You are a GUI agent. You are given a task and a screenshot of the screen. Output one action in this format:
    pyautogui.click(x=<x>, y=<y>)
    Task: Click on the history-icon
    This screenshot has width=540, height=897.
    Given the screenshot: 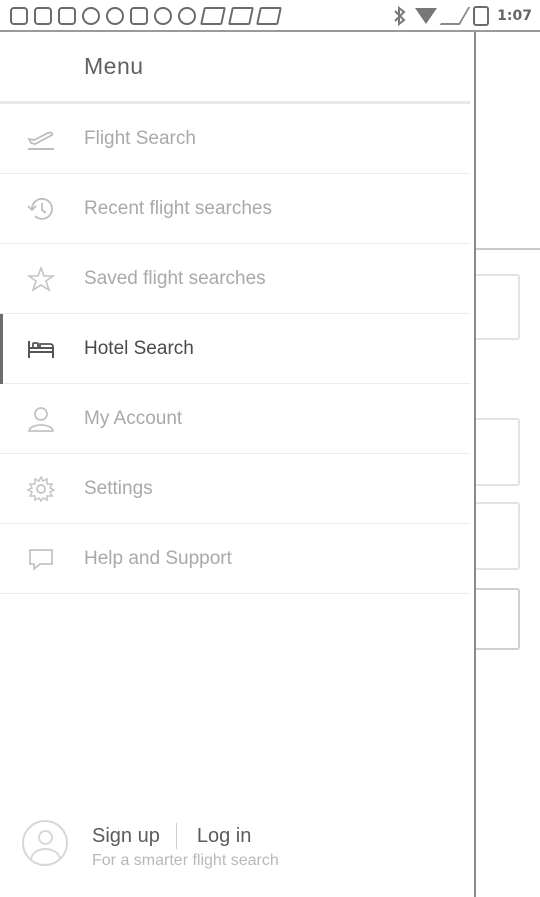 What is the action you would take?
    pyautogui.click(x=40, y=208)
    